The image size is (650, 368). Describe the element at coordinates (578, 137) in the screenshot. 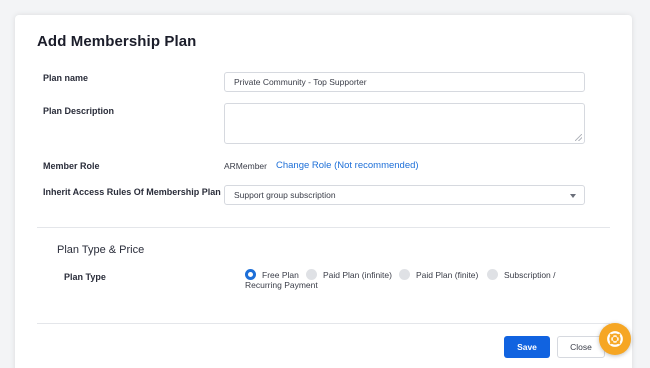

I see `resize-grip-icon` at that location.